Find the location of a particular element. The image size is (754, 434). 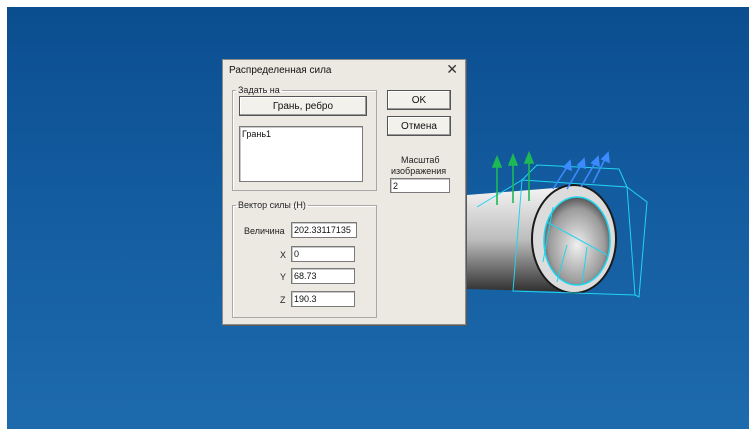

z-label: Z is located at coordinates (283, 300).